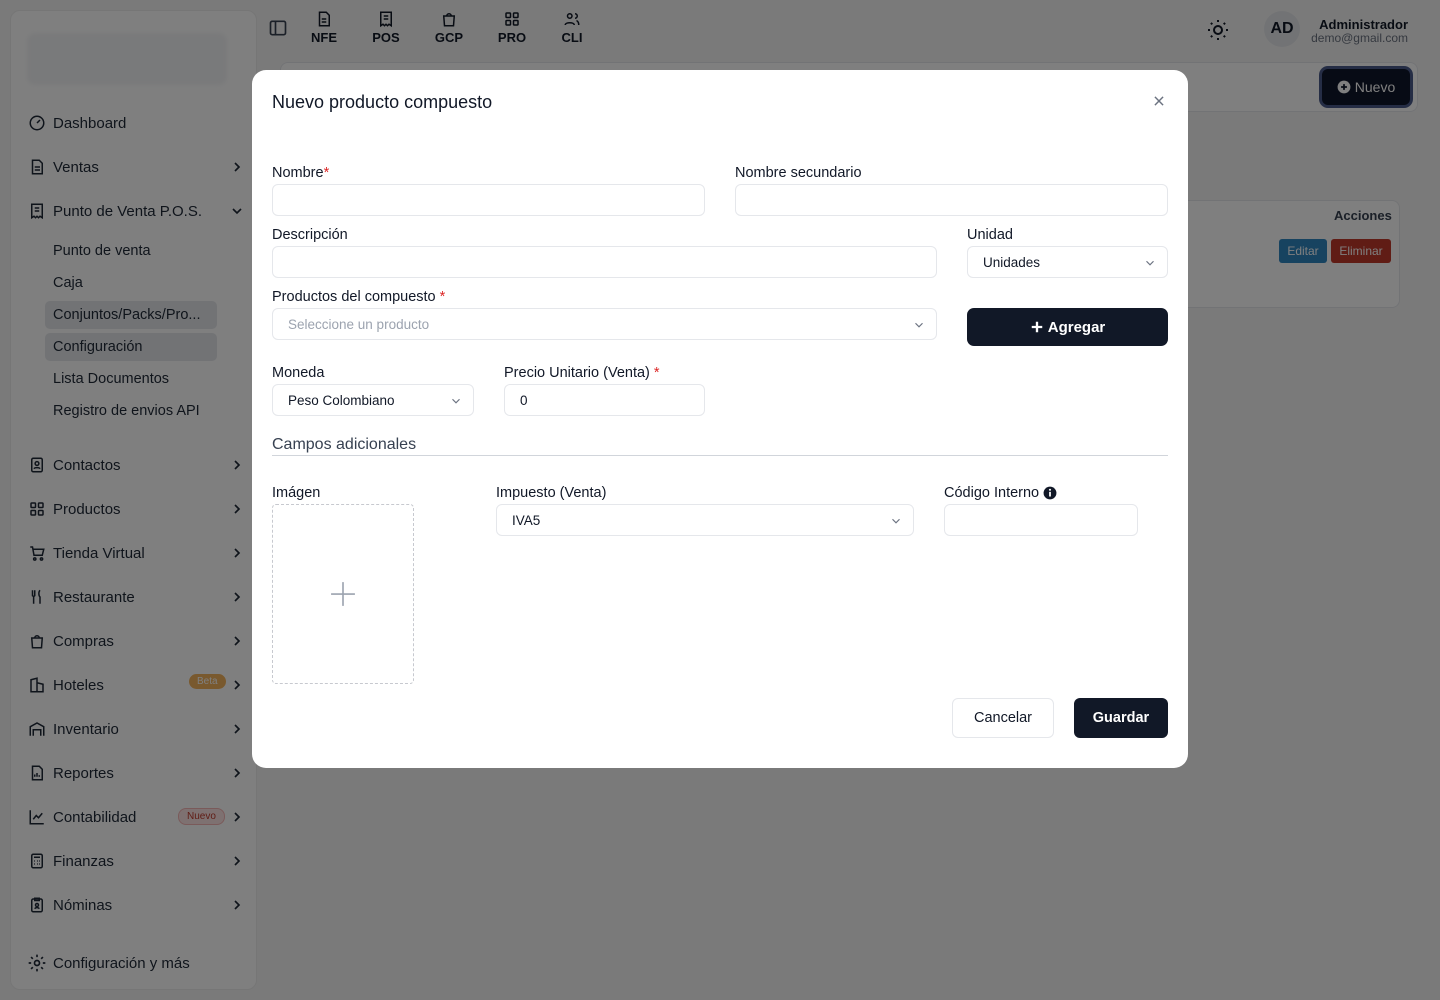 This screenshot has height=1000, width=1440. Describe the element at coordinates (1067, 262) in the screenshot. I see `unit-select: Unidades` at that location.